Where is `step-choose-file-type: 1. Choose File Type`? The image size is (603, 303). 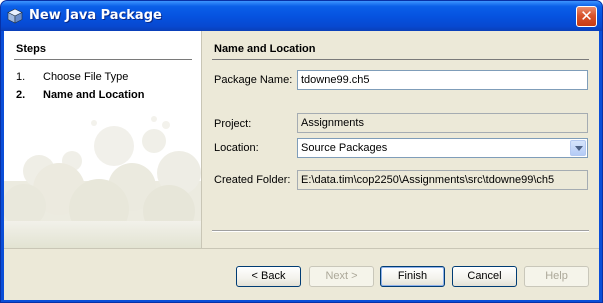 step-choose-file-type: 1. Choose File Type is located at coordinates (72, 77).